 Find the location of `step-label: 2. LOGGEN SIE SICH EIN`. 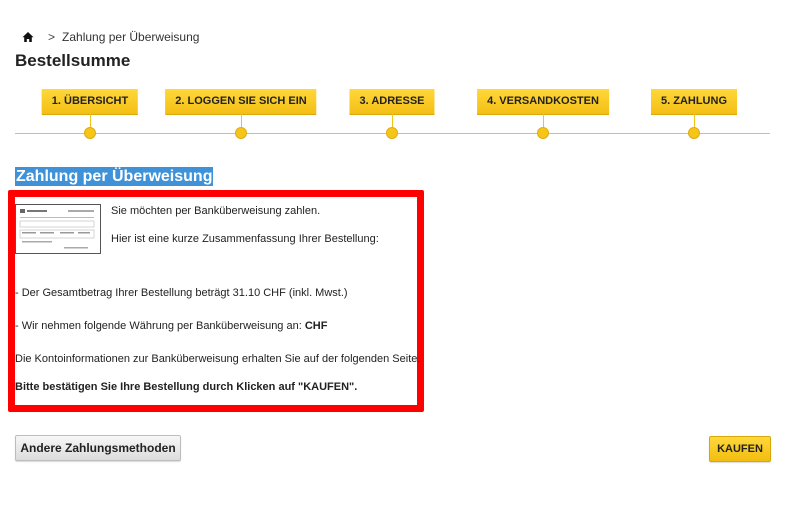

step-label: 2. LOGGEN SIE SICH EIN is located at coordinates (241, 101).